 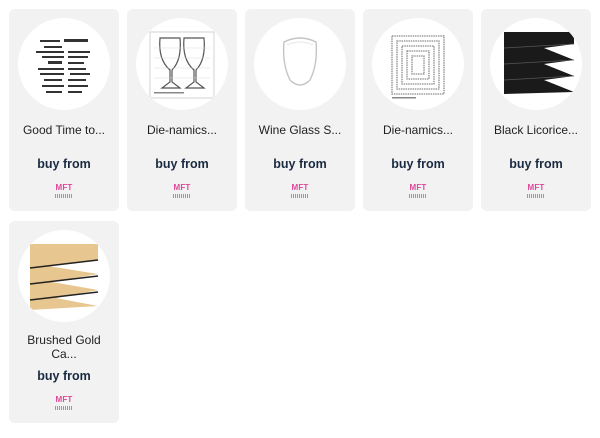 I want to click on product-image-wine-glass-die, so click(x=182, y=64).